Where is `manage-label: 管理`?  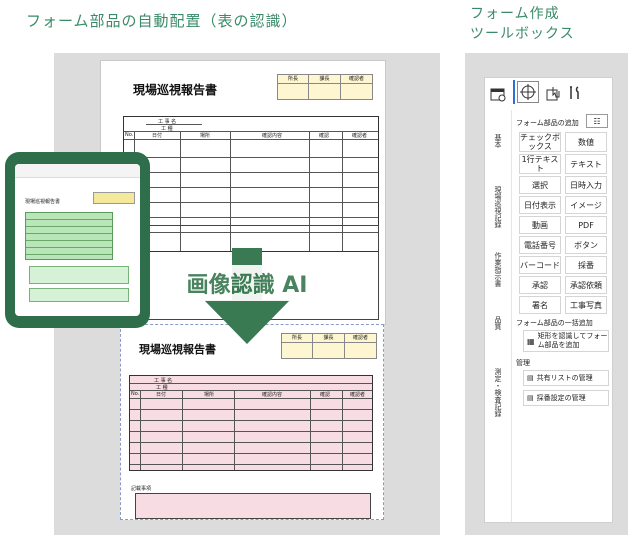
manage-label: 管理 is located at coordinates (523, 363).